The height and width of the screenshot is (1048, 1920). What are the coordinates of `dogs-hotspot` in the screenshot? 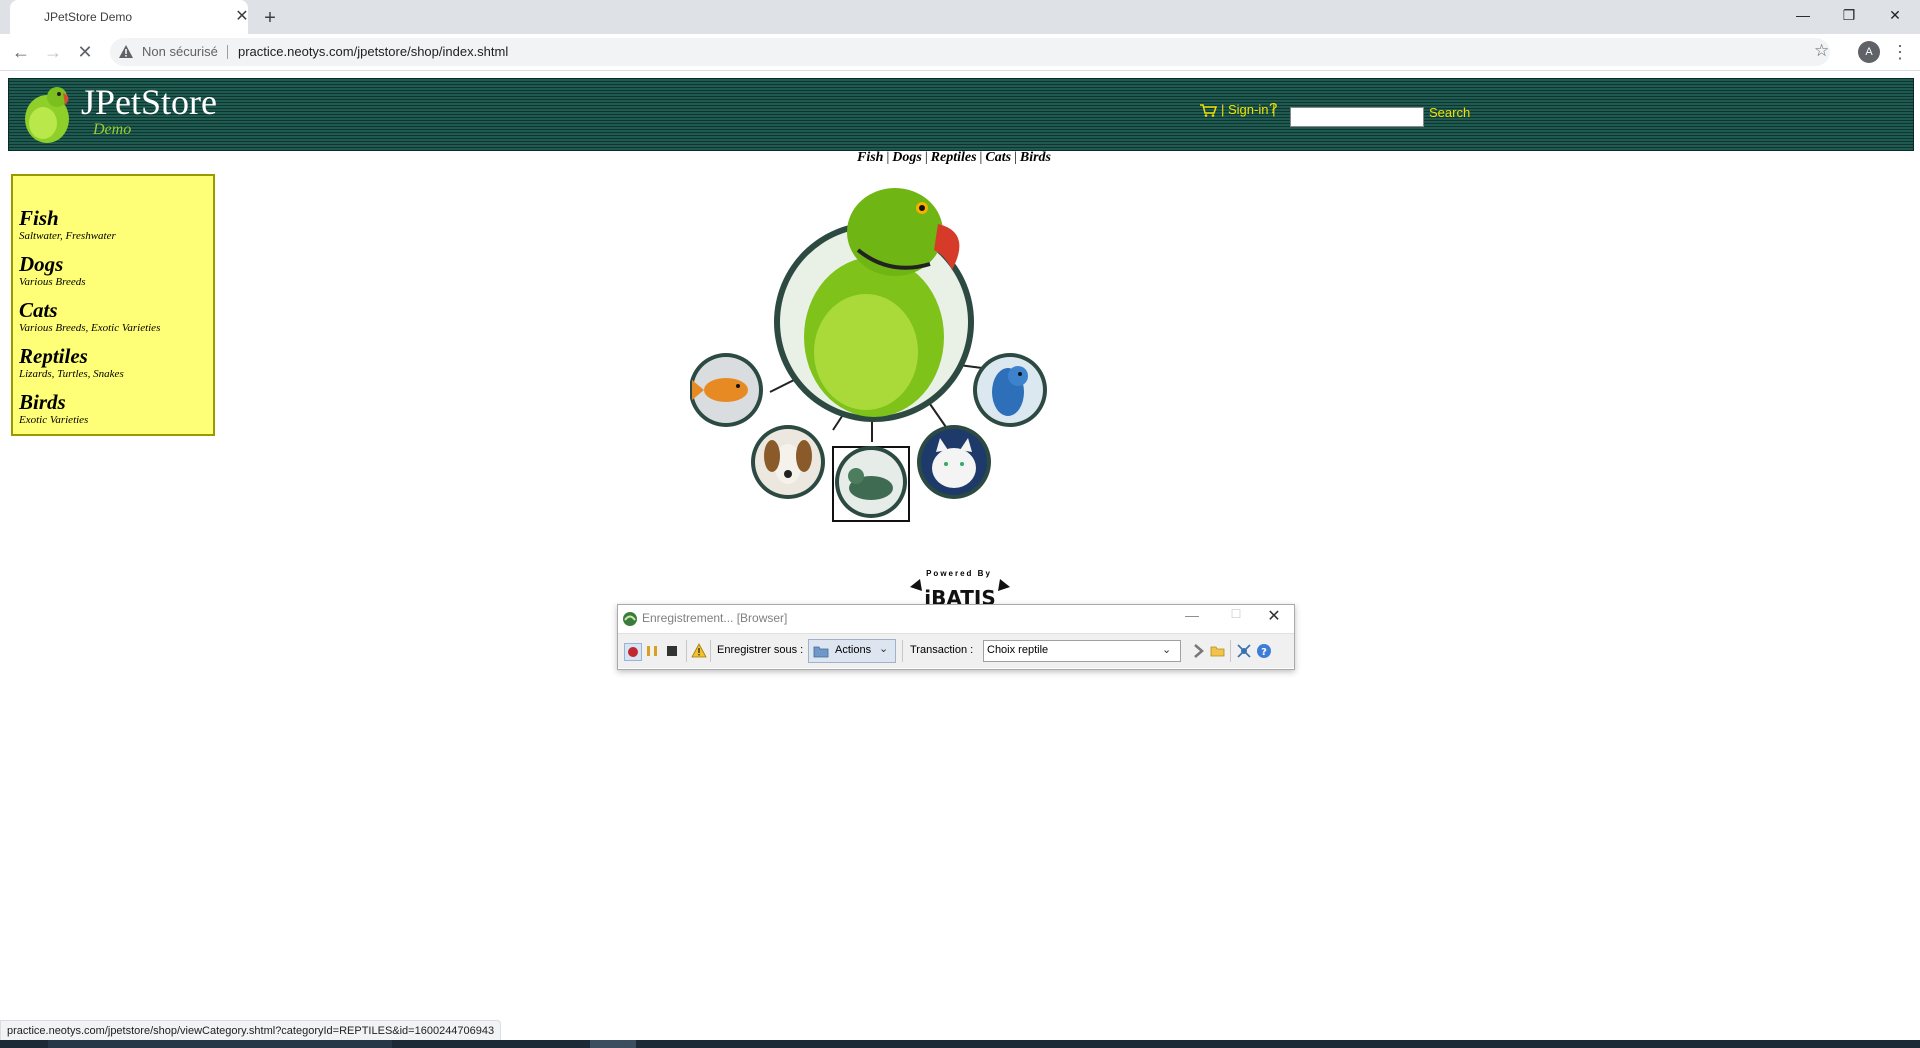 It's located at (788, 462).